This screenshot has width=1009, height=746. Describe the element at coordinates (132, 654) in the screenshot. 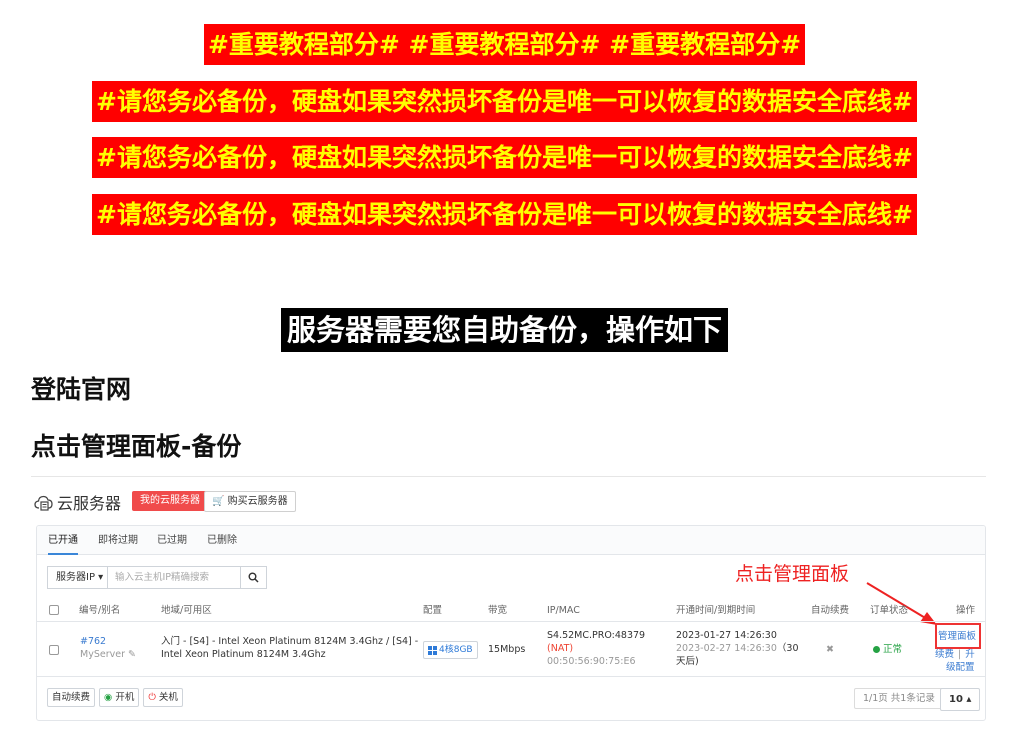

I see `edit-icon: ✎` at that location.